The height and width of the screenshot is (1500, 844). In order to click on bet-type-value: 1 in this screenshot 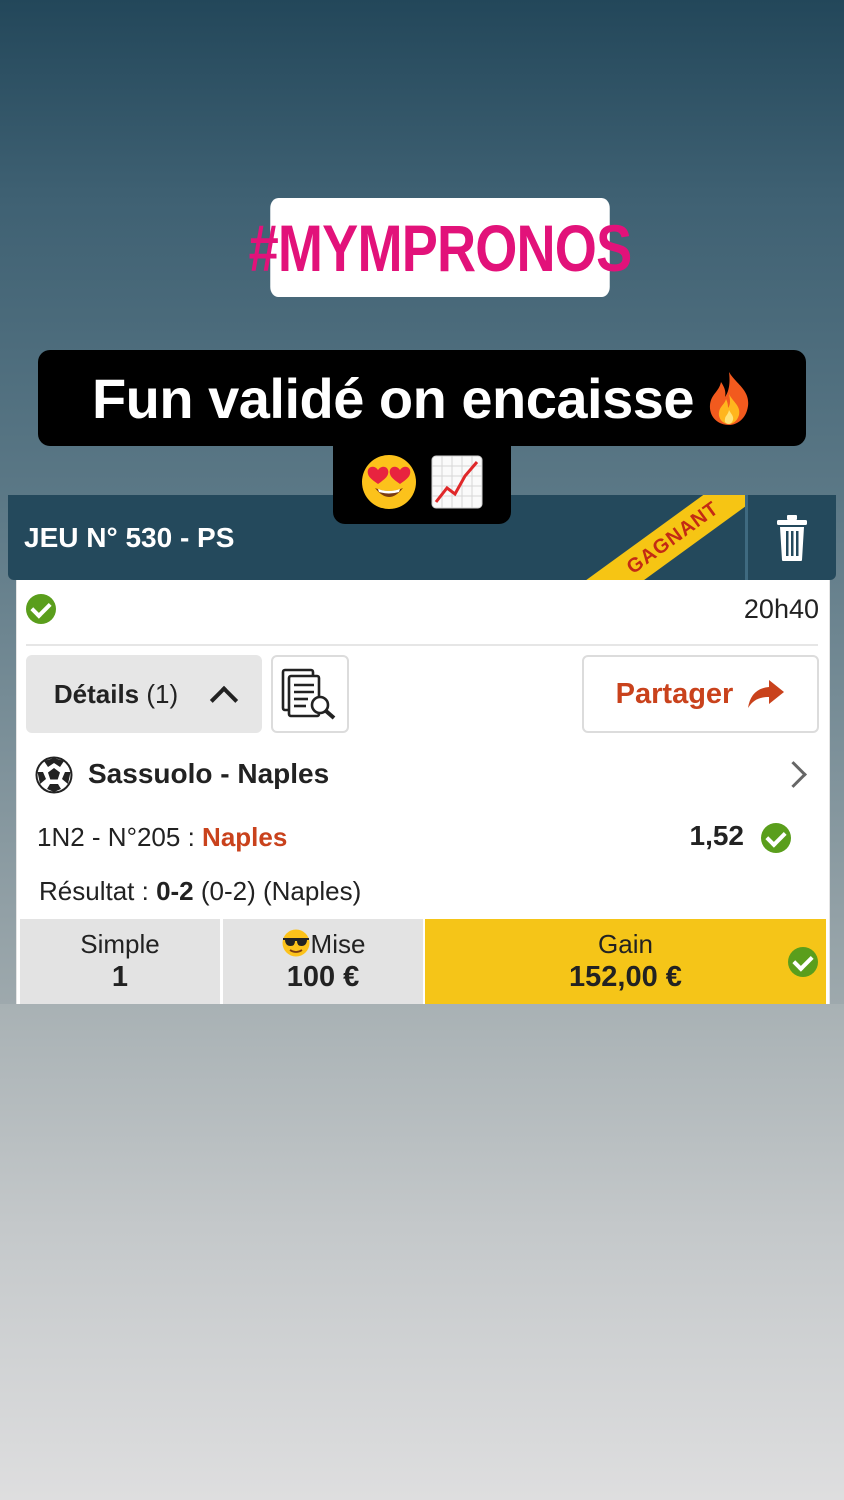, I will do `click(120, 977)`.